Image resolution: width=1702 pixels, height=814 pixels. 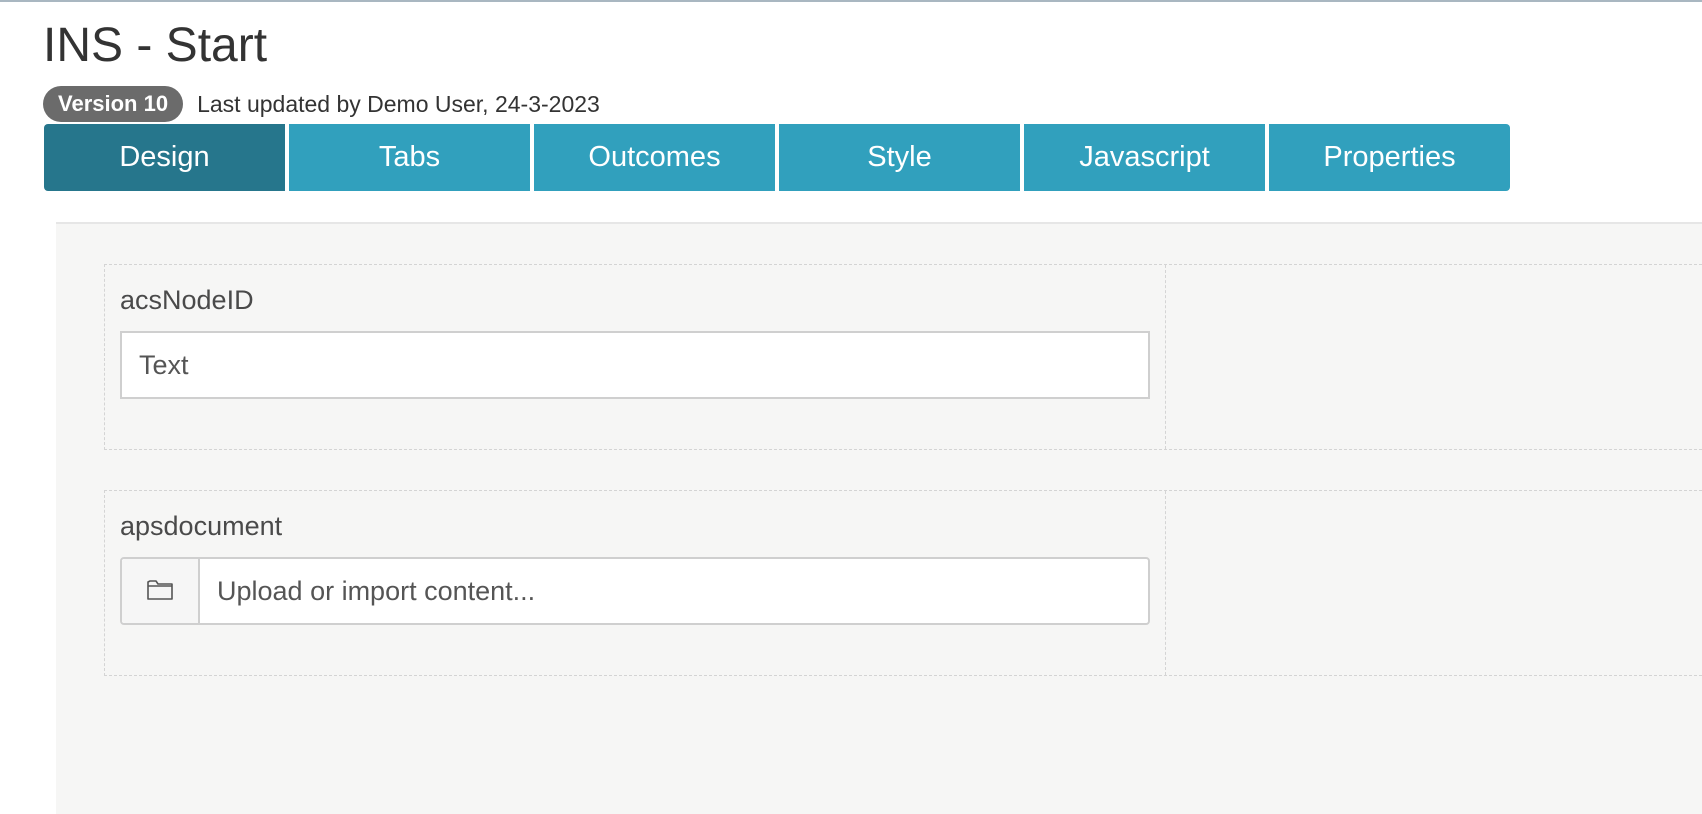 I want to click on folder-icon, so click(x=160, y=591).